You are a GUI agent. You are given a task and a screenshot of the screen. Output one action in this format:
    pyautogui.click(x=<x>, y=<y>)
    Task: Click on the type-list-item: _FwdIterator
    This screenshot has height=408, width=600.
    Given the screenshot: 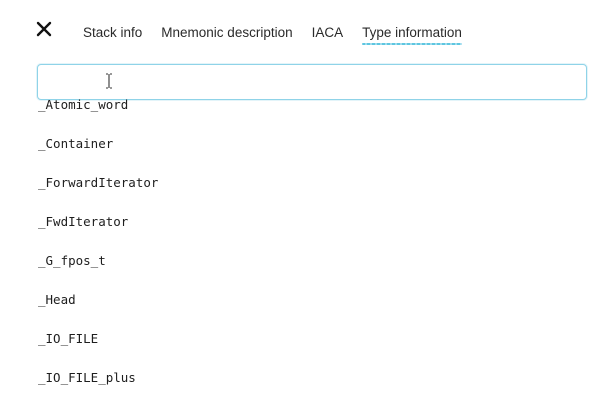 What is the action you would take?
    pyautogui.click(x=308, y=232)
    